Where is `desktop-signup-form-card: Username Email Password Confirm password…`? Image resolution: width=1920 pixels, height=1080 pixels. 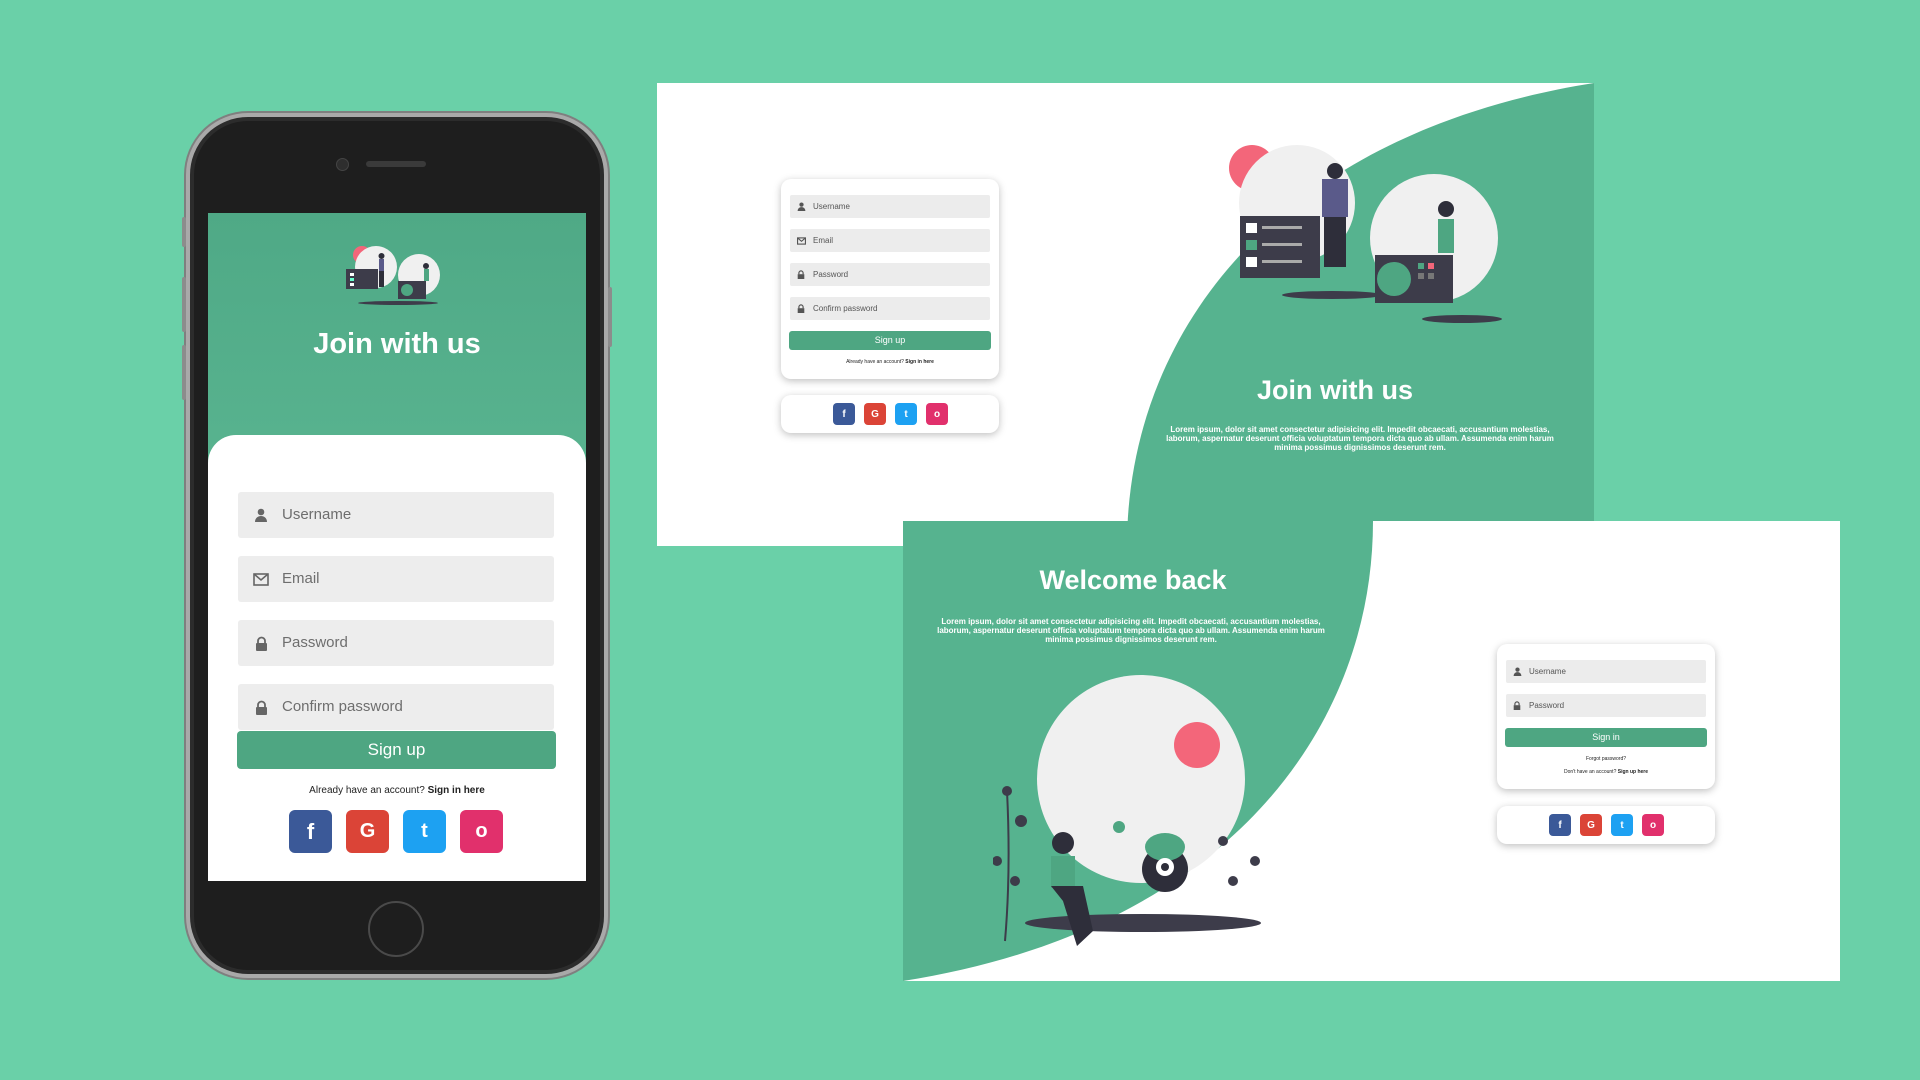
desktop-signup-form-card: Username Email Password Confirm password… is located at coordinates (890, 279).